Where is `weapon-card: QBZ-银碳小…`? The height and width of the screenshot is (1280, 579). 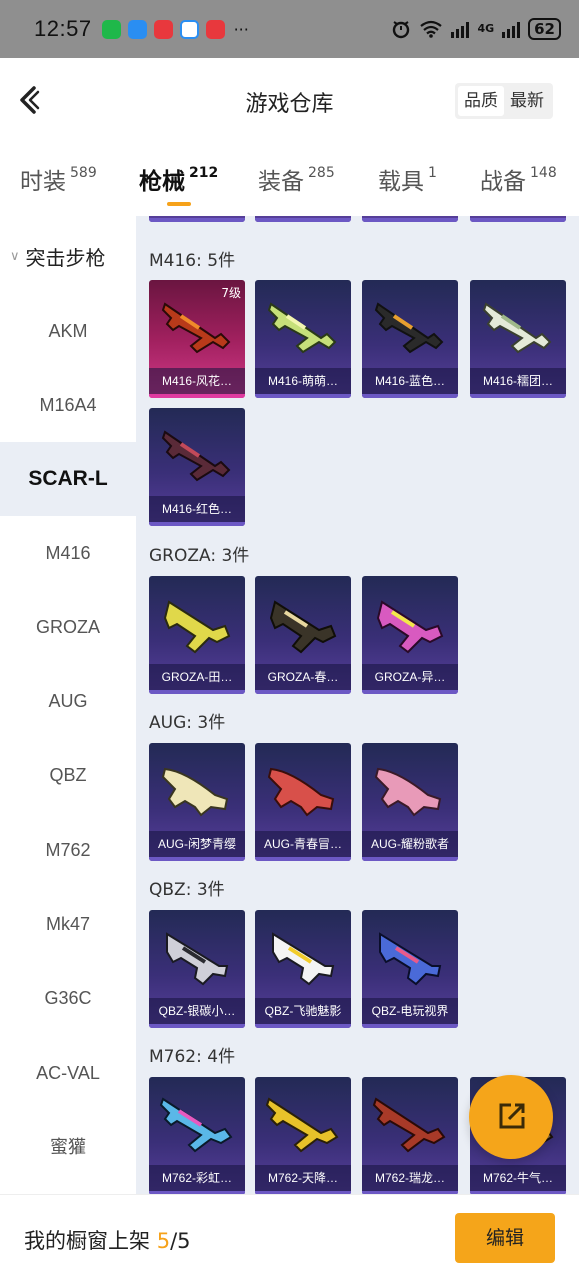
weapon-card: QBZ-银碳小… is located at coordinates (197, 969).